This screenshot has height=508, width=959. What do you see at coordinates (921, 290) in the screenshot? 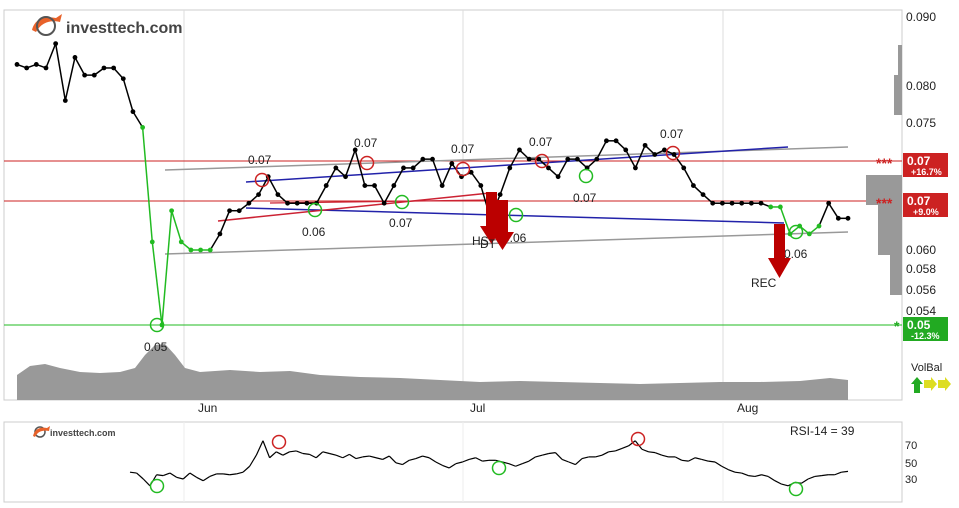
I see `y-tick-label: 0.056` at bounding box center [921, 290].